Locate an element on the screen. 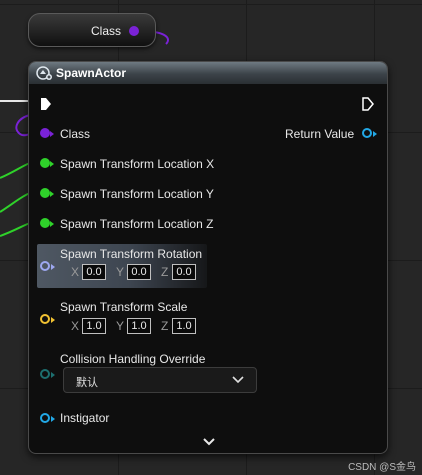 The image size is (422, 475). float-wire-z is located at coordinates (15, 229).